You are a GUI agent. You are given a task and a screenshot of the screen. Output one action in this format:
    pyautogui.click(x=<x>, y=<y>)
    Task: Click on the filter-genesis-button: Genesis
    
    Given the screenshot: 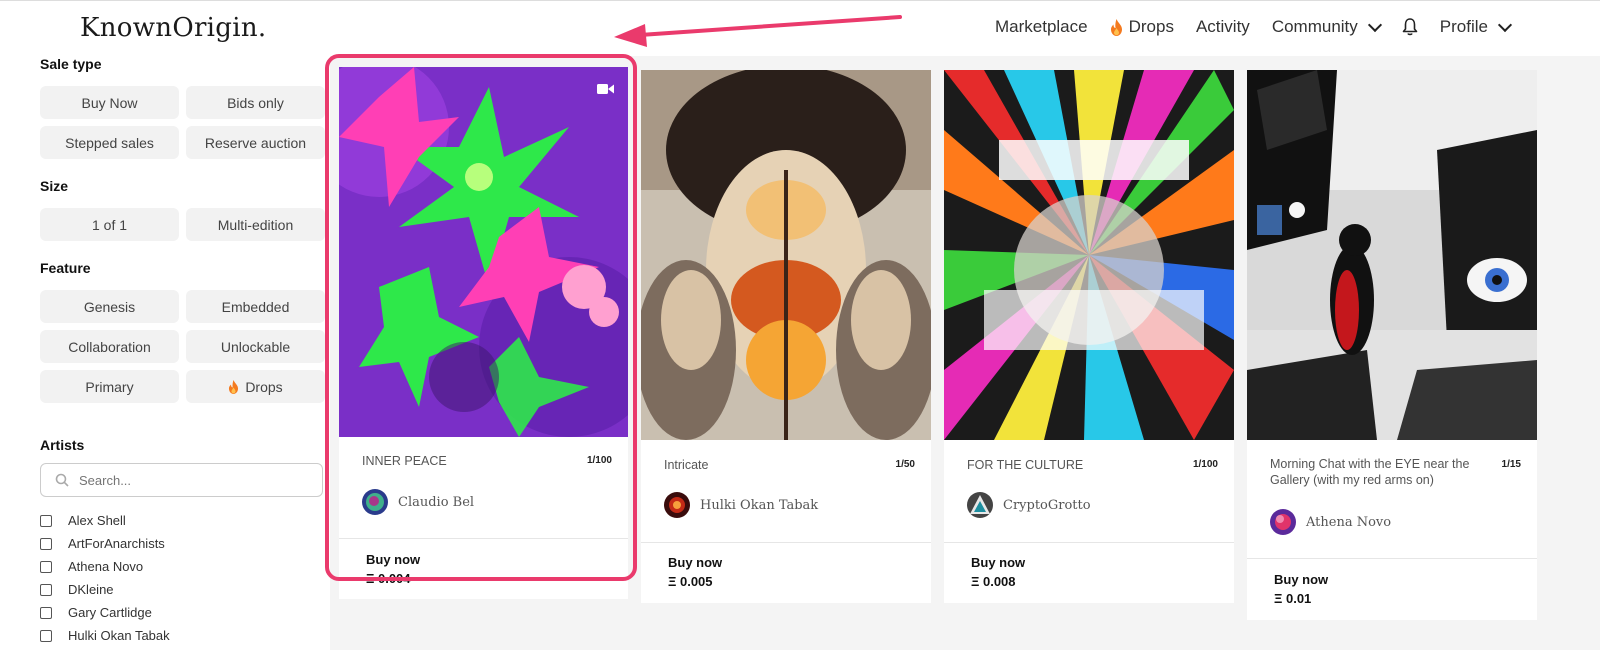 What is the action you would take?
    pyautogui.click(x=109, y=306)
    